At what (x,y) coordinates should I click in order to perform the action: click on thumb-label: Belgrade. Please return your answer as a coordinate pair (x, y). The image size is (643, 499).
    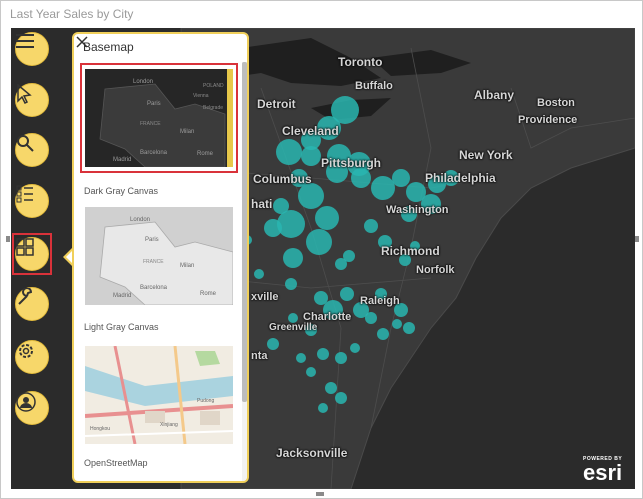
    Looking at the image, I should click on (213, 108).